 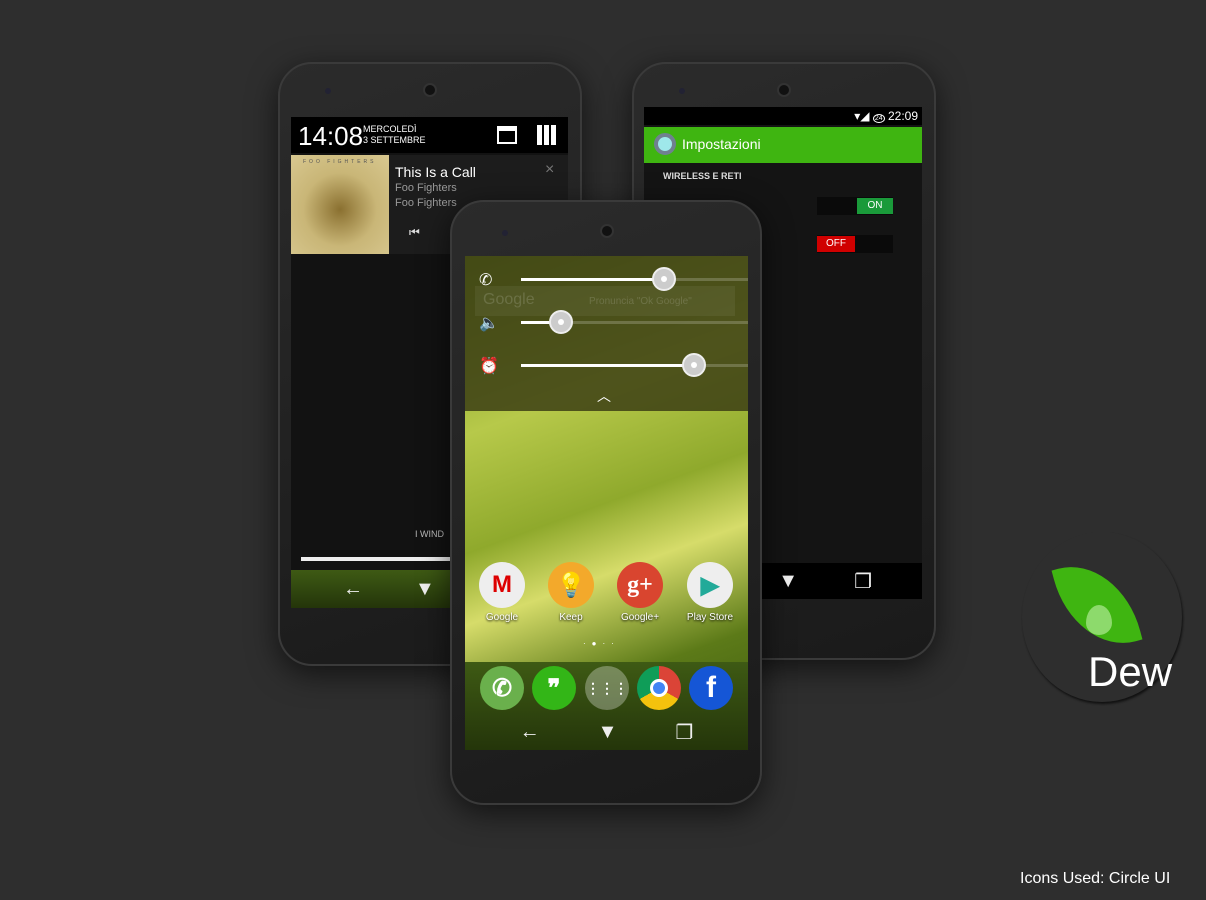 I want to click on speaker-icon: 🔈, so click(x=489, y=323).